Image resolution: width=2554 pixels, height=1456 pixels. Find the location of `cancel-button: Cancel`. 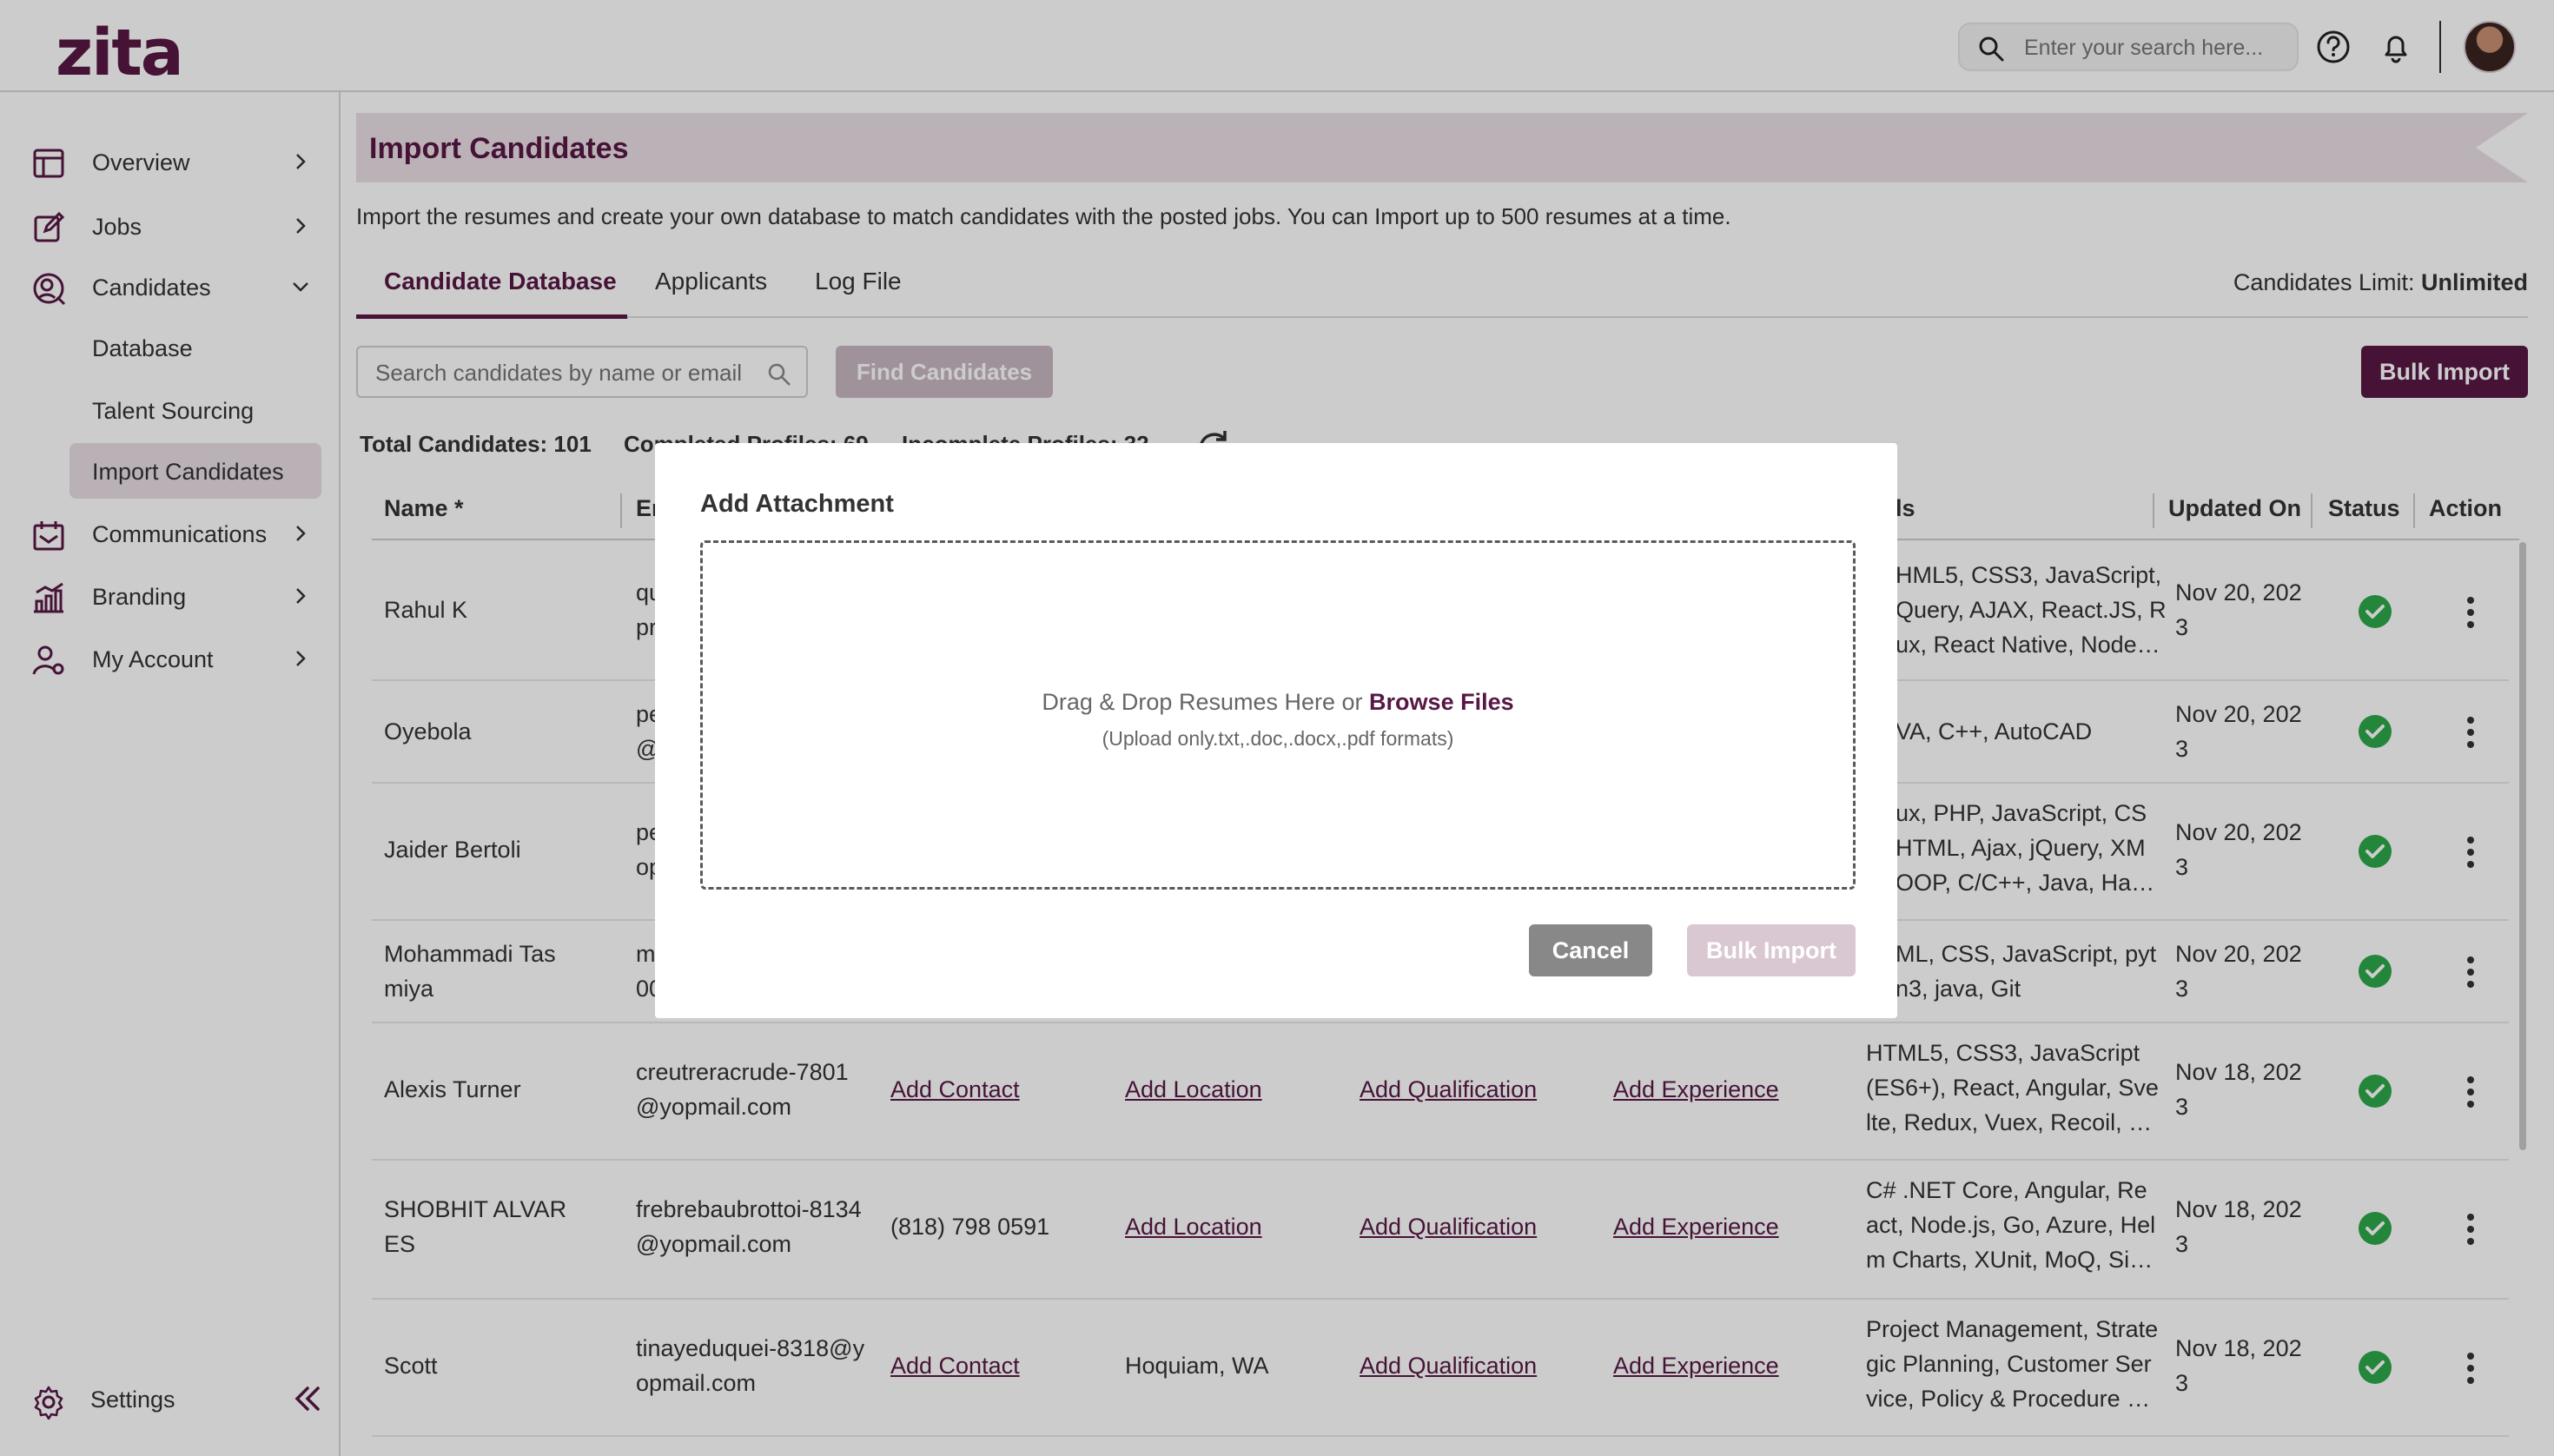

cancel-button: Cancel is located at coordinates (1591, 950).